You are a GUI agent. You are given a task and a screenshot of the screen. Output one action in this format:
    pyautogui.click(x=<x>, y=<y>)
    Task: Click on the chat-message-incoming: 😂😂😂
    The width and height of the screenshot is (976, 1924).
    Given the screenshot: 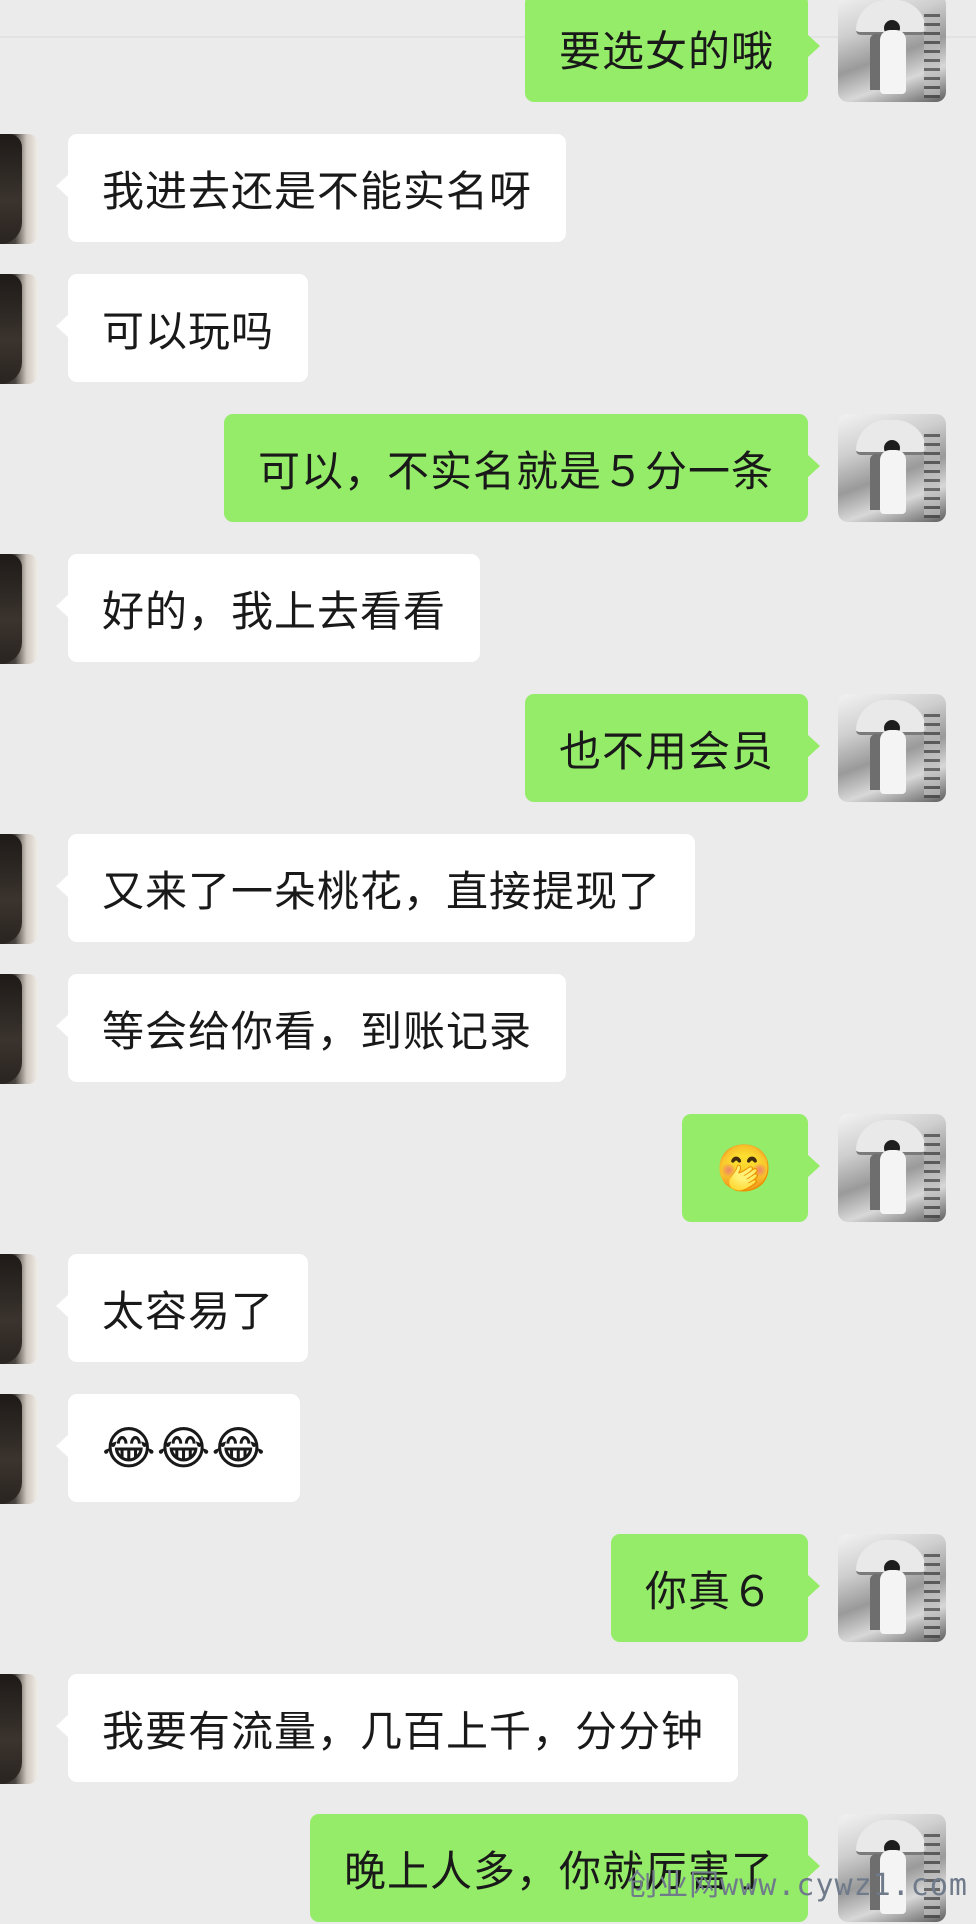 What is the action you would take?
    pyautogui.click(x=488, y=1449)
    